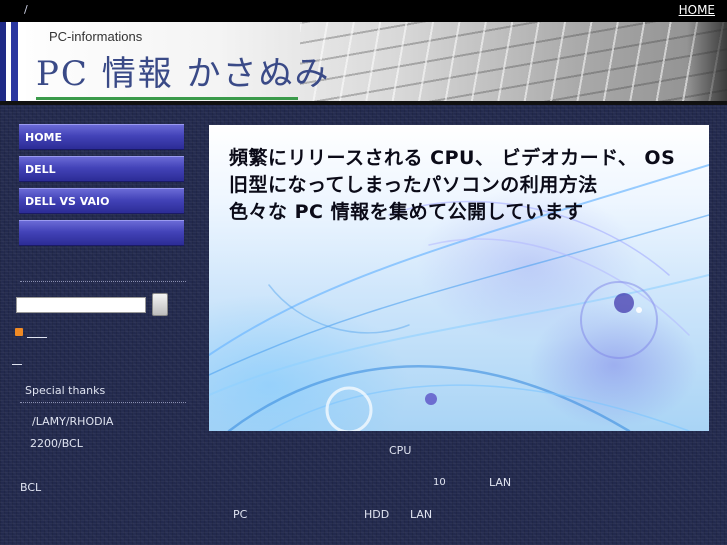  I want to click on banner-line-2: 旧型になってしまったパソコンの利用方法, so click(413, 185).